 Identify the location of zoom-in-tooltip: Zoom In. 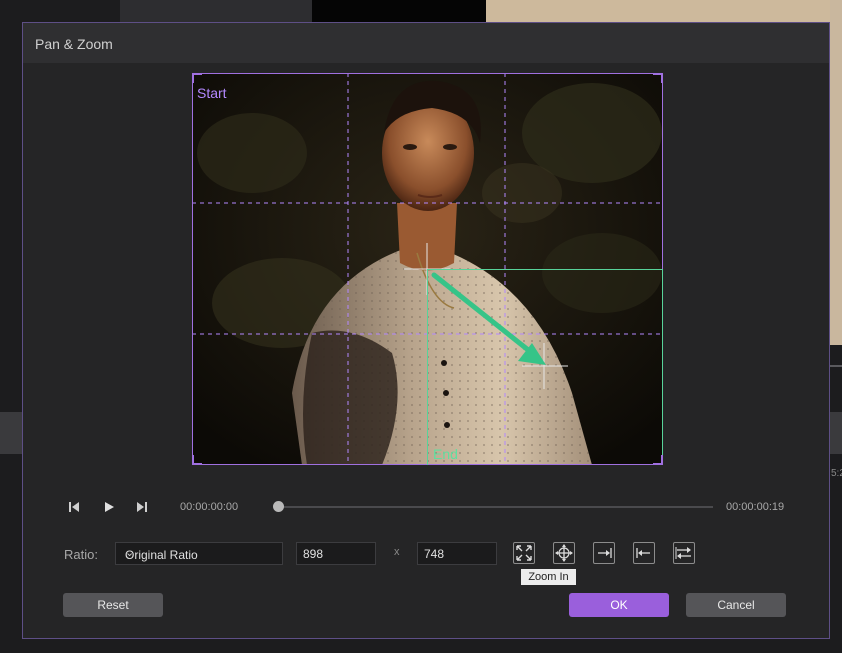
(548, 577).